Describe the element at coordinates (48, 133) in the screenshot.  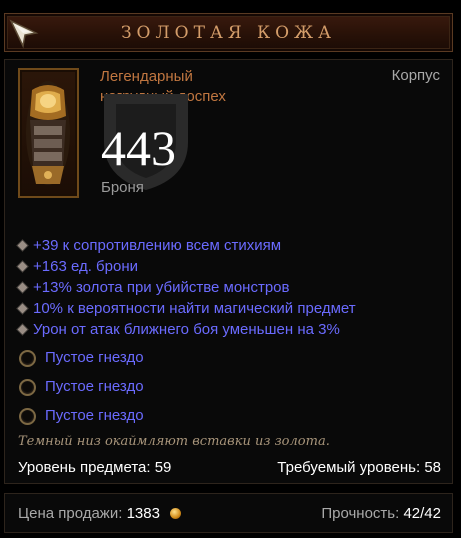
I see `chest-armor-icon` at that location.